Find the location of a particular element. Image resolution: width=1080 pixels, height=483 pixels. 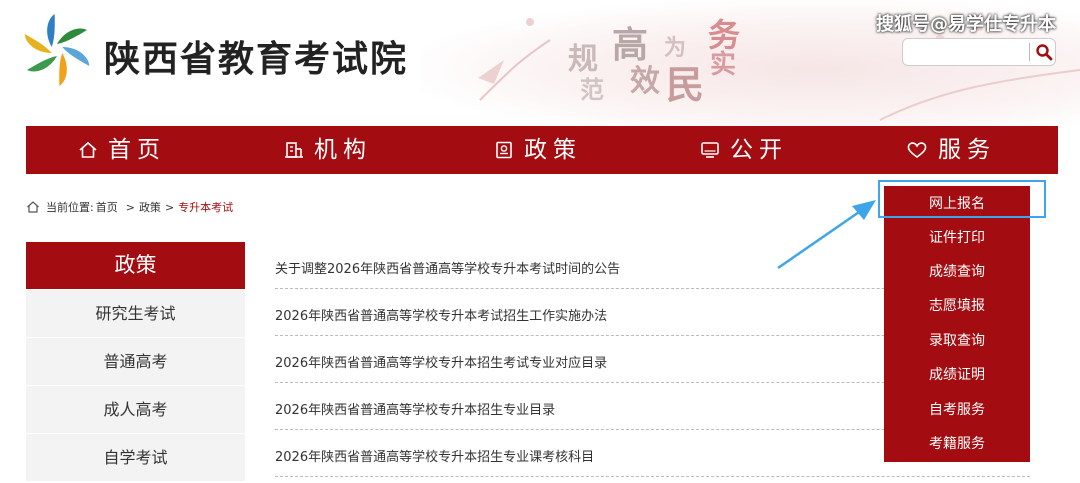

annotation-arrow-icon is located at coordinates (826, 235).